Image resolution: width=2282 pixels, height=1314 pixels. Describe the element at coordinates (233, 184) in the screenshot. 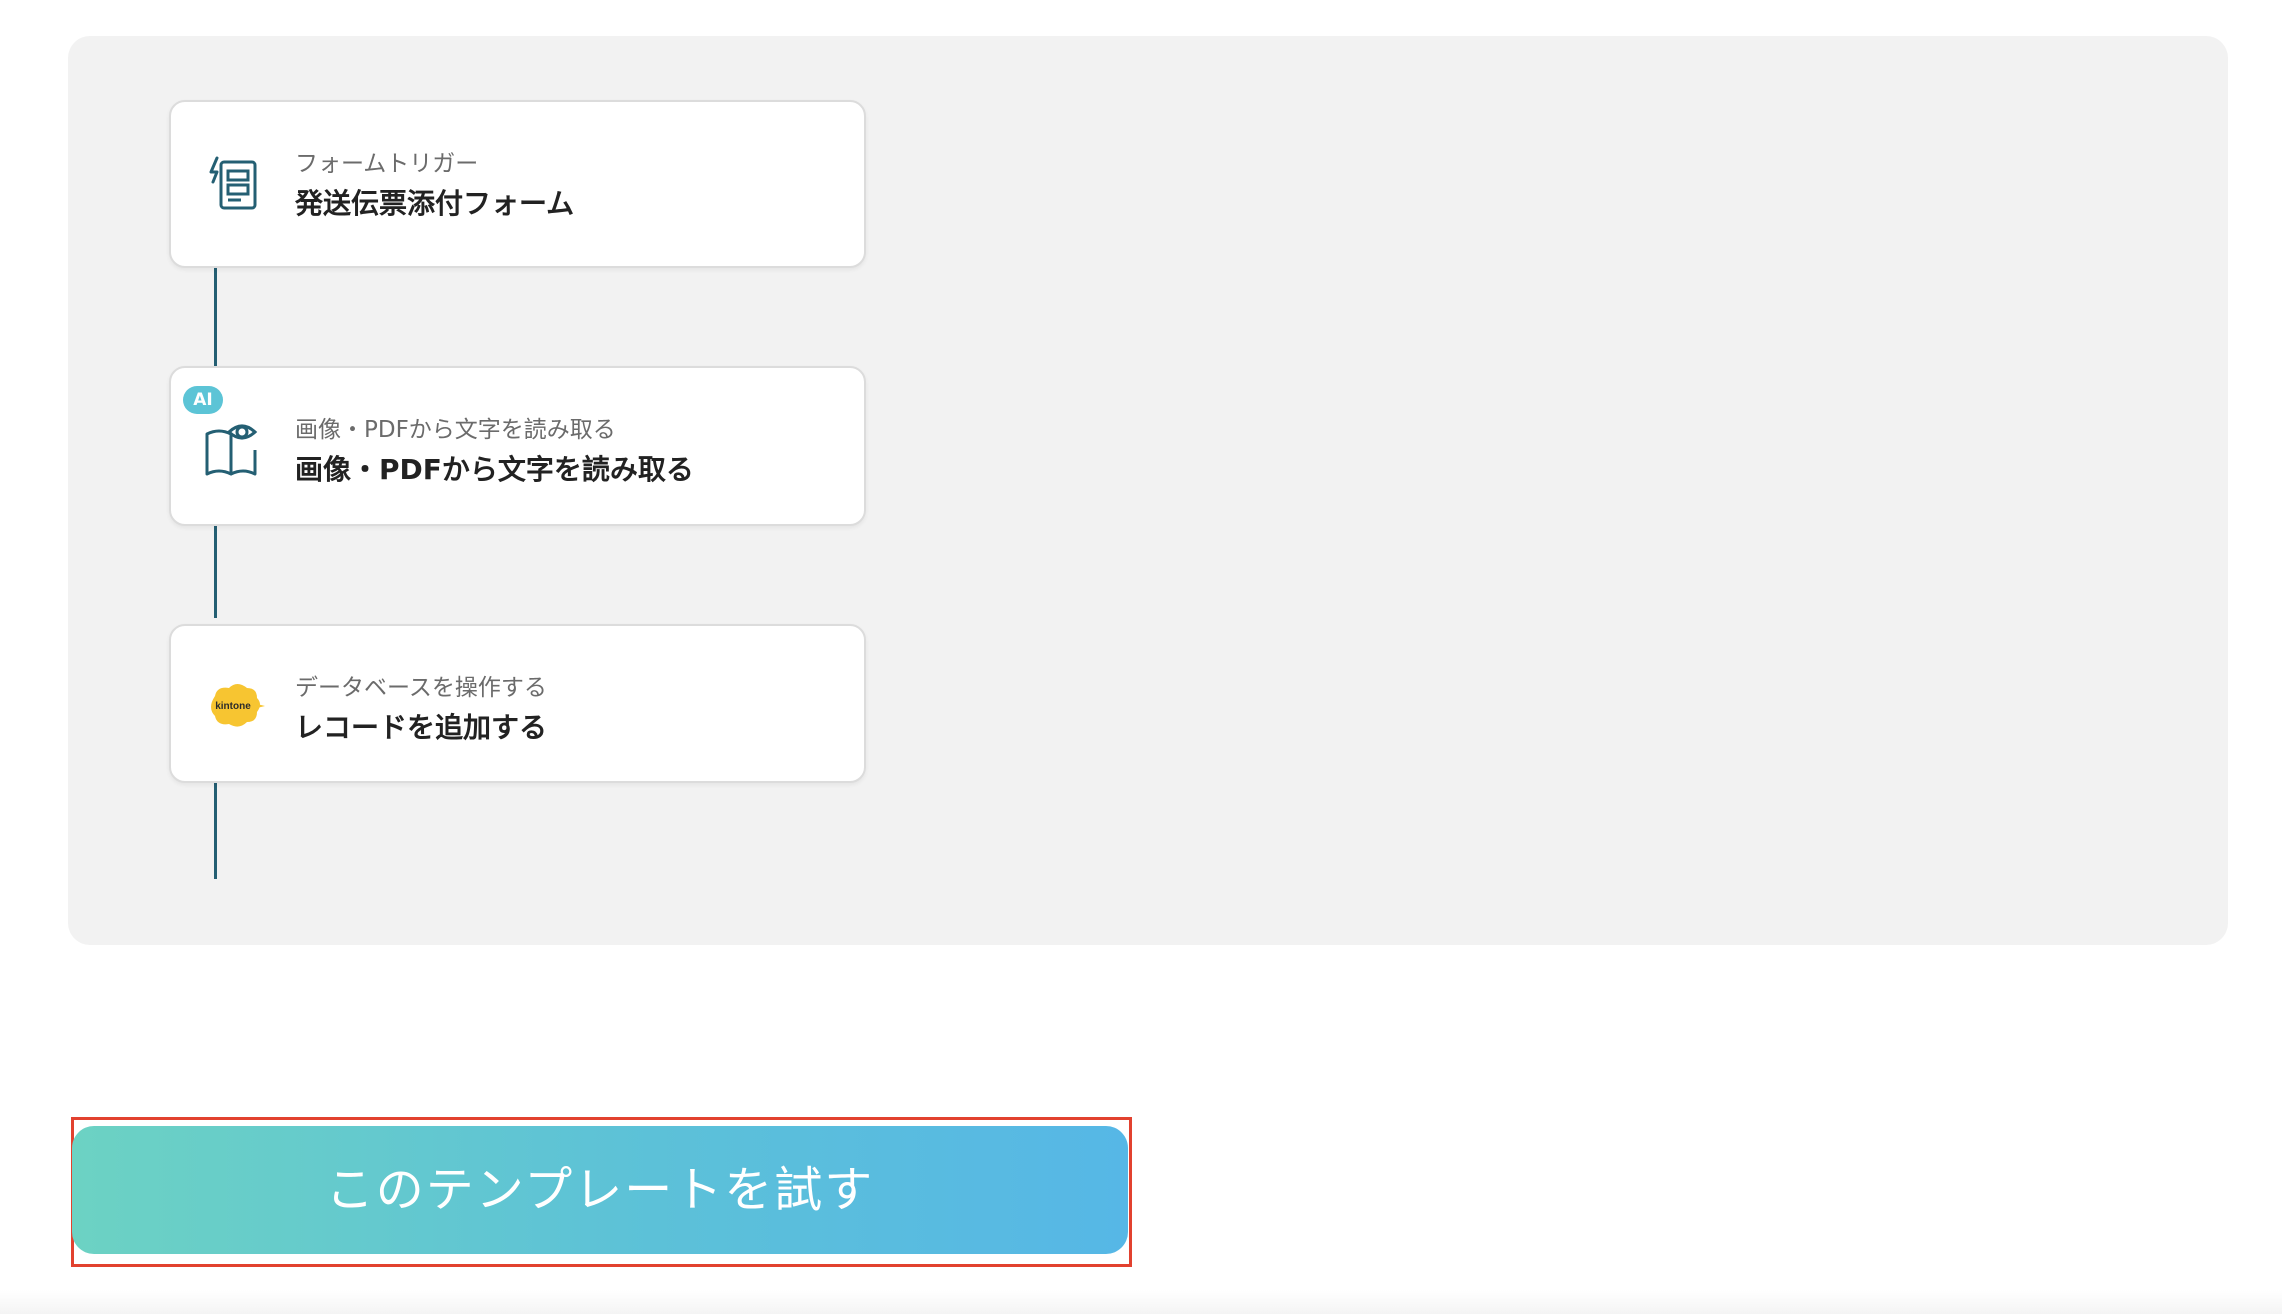

I see `form-trigger-icon` at that location.